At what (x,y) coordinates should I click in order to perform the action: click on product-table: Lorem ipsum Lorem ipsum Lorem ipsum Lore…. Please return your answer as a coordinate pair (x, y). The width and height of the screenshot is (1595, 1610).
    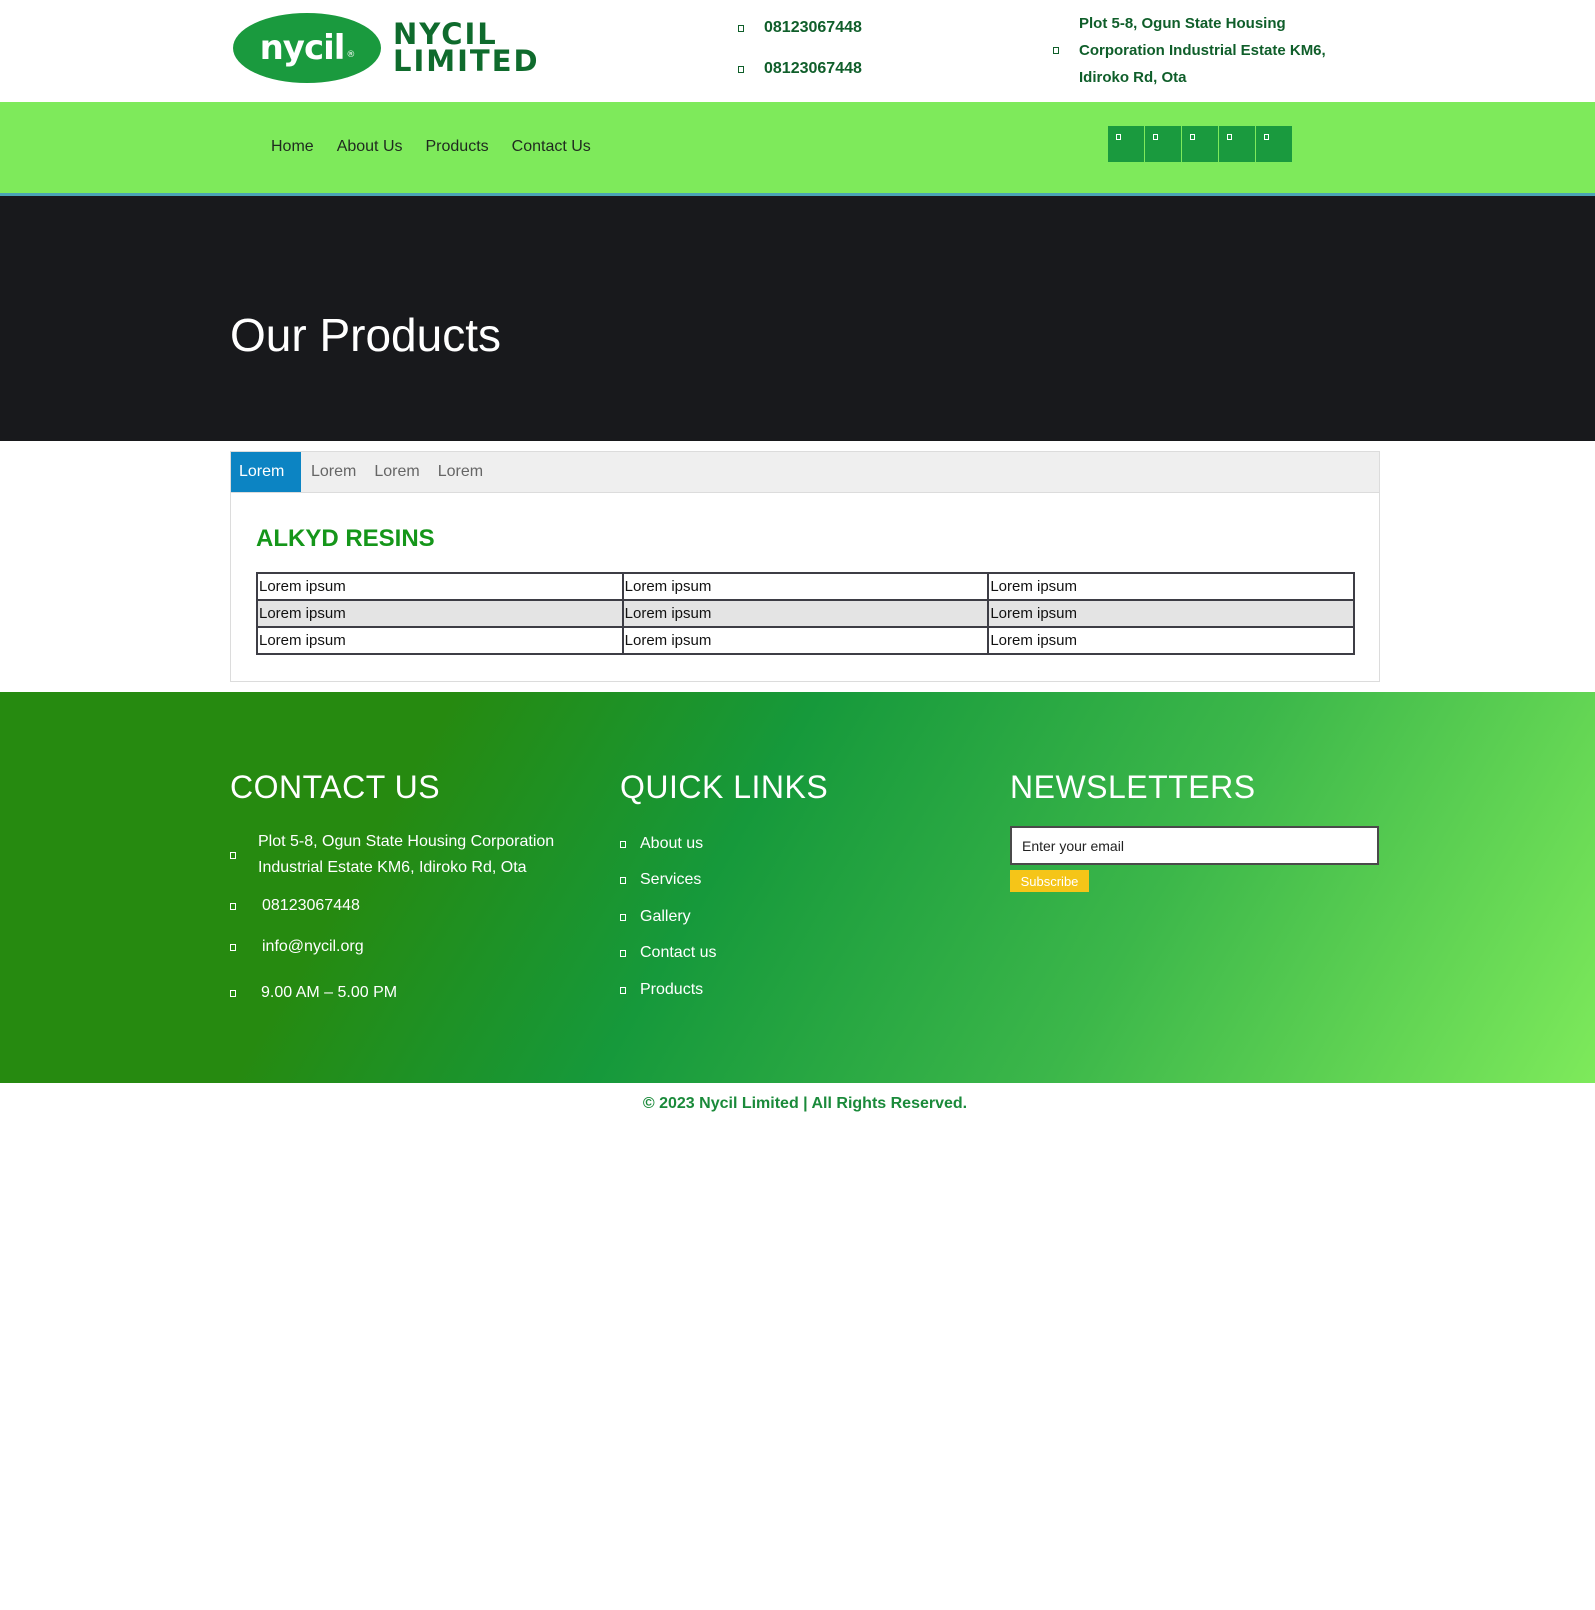
    Looking at the image, I should click on (805, 613).